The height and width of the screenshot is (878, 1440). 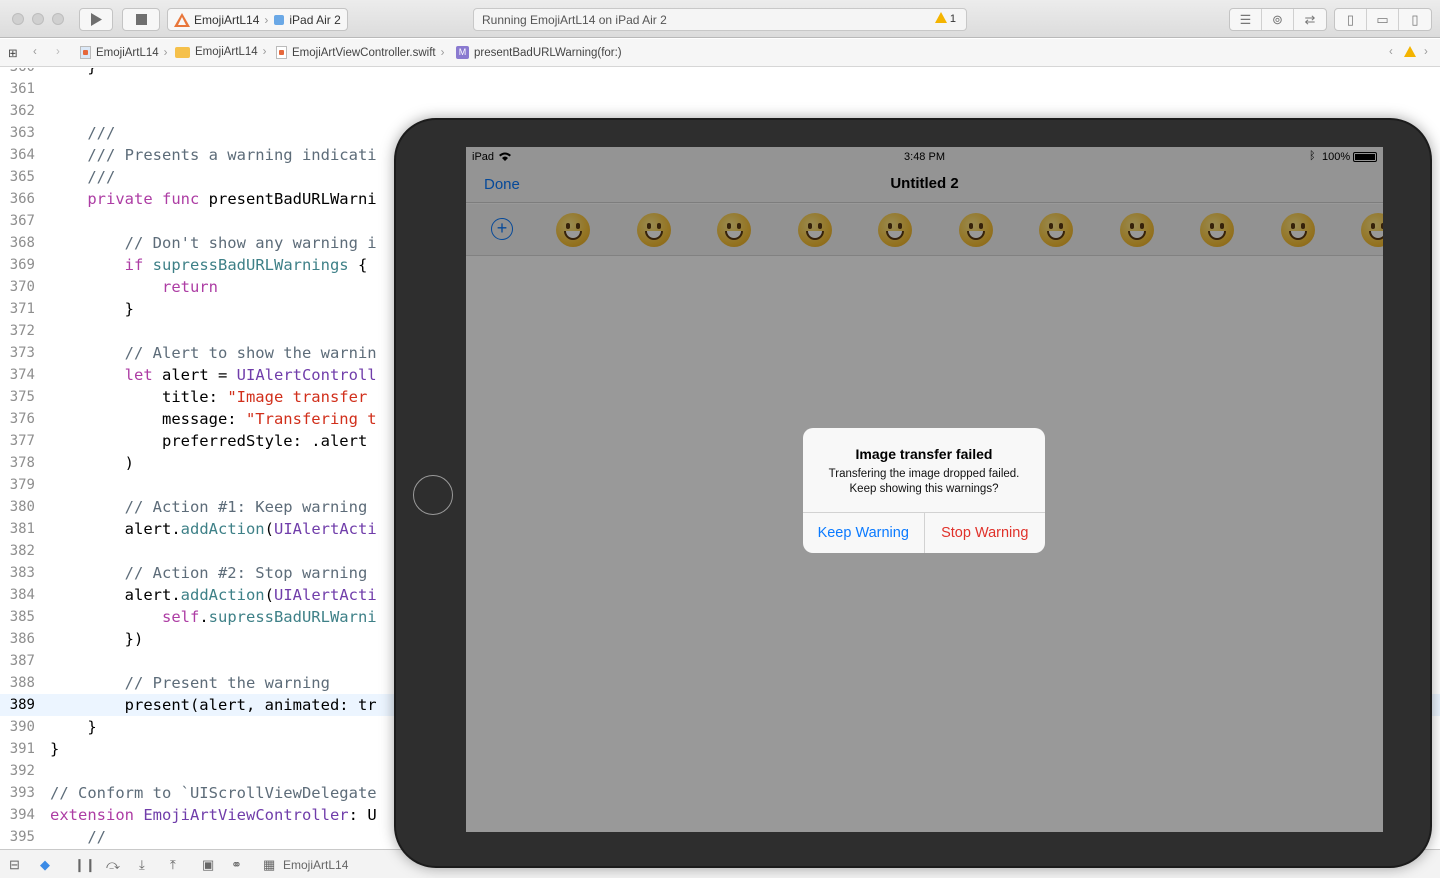 What do you see at coordinates (182, 52) in the screenshot?
I see `folder-icon` at bounding box center [182, 52].